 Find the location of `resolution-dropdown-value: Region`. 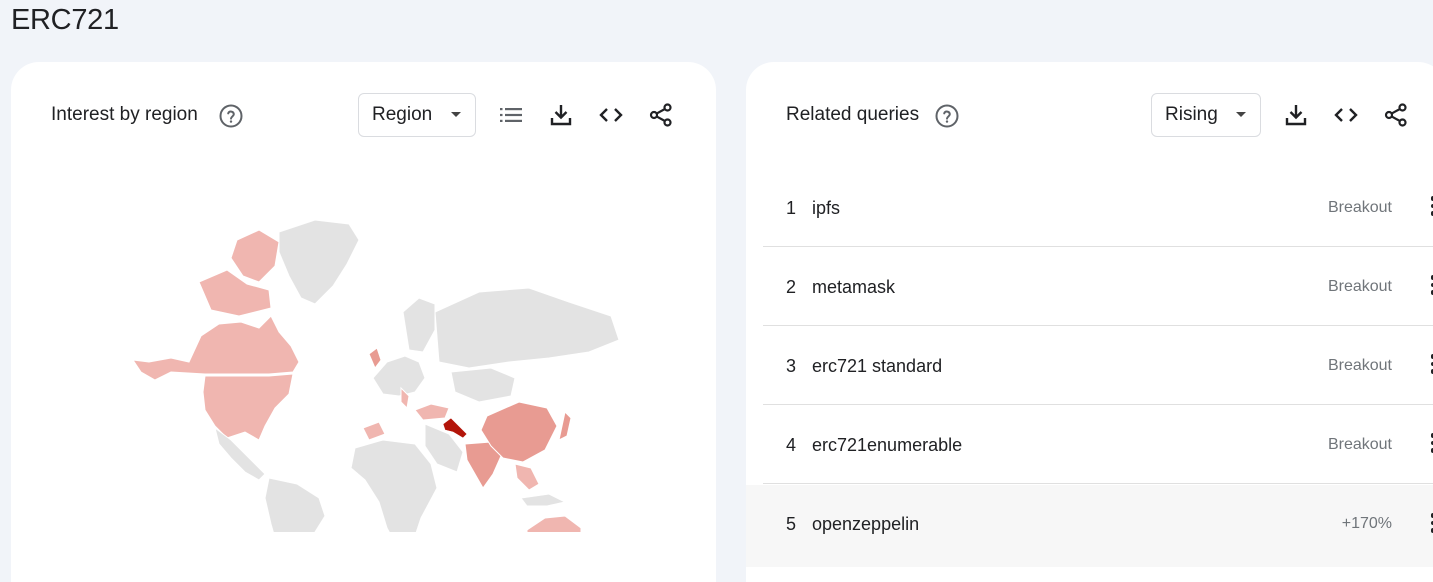

resolution-dropdown-value: Region is located at coordinates (402, 114).